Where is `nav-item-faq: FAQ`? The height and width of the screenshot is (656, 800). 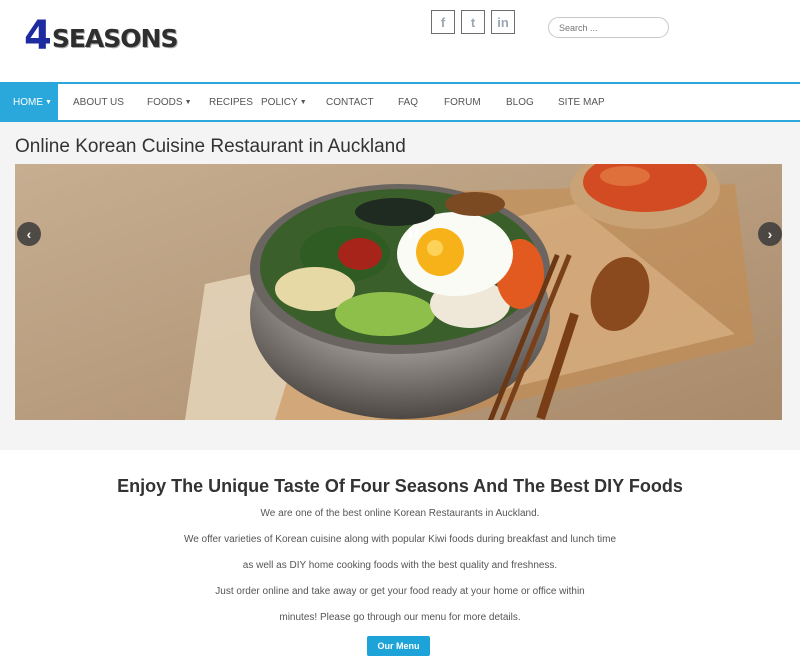 nav-item-faq: FAQ is located at coordinates (421, 102).